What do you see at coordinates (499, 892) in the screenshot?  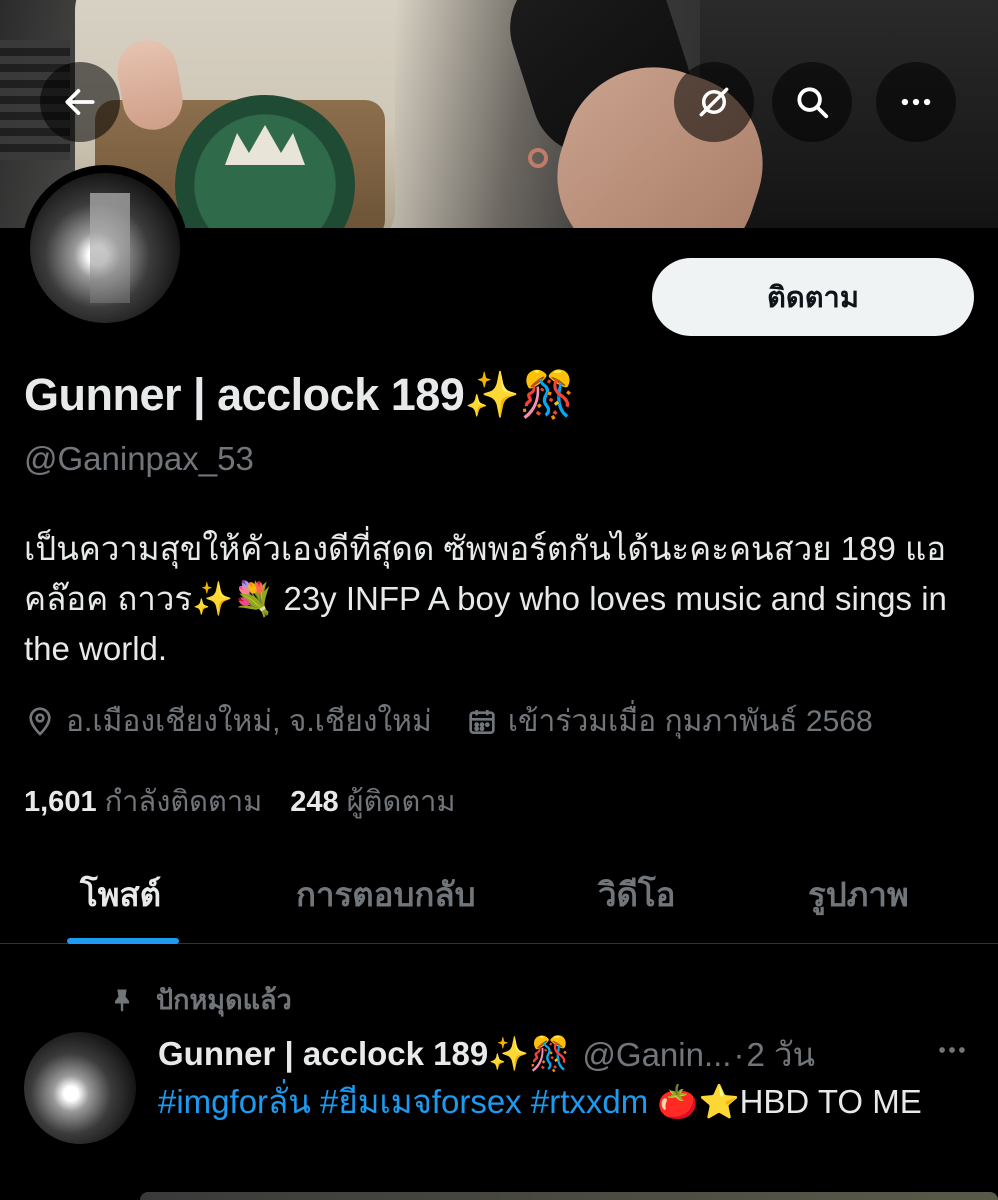 I see `profile-tabs: โพสต์ การตอบกลับ วิดีโอ รูปภาพ` at bounding box center [499, 892].